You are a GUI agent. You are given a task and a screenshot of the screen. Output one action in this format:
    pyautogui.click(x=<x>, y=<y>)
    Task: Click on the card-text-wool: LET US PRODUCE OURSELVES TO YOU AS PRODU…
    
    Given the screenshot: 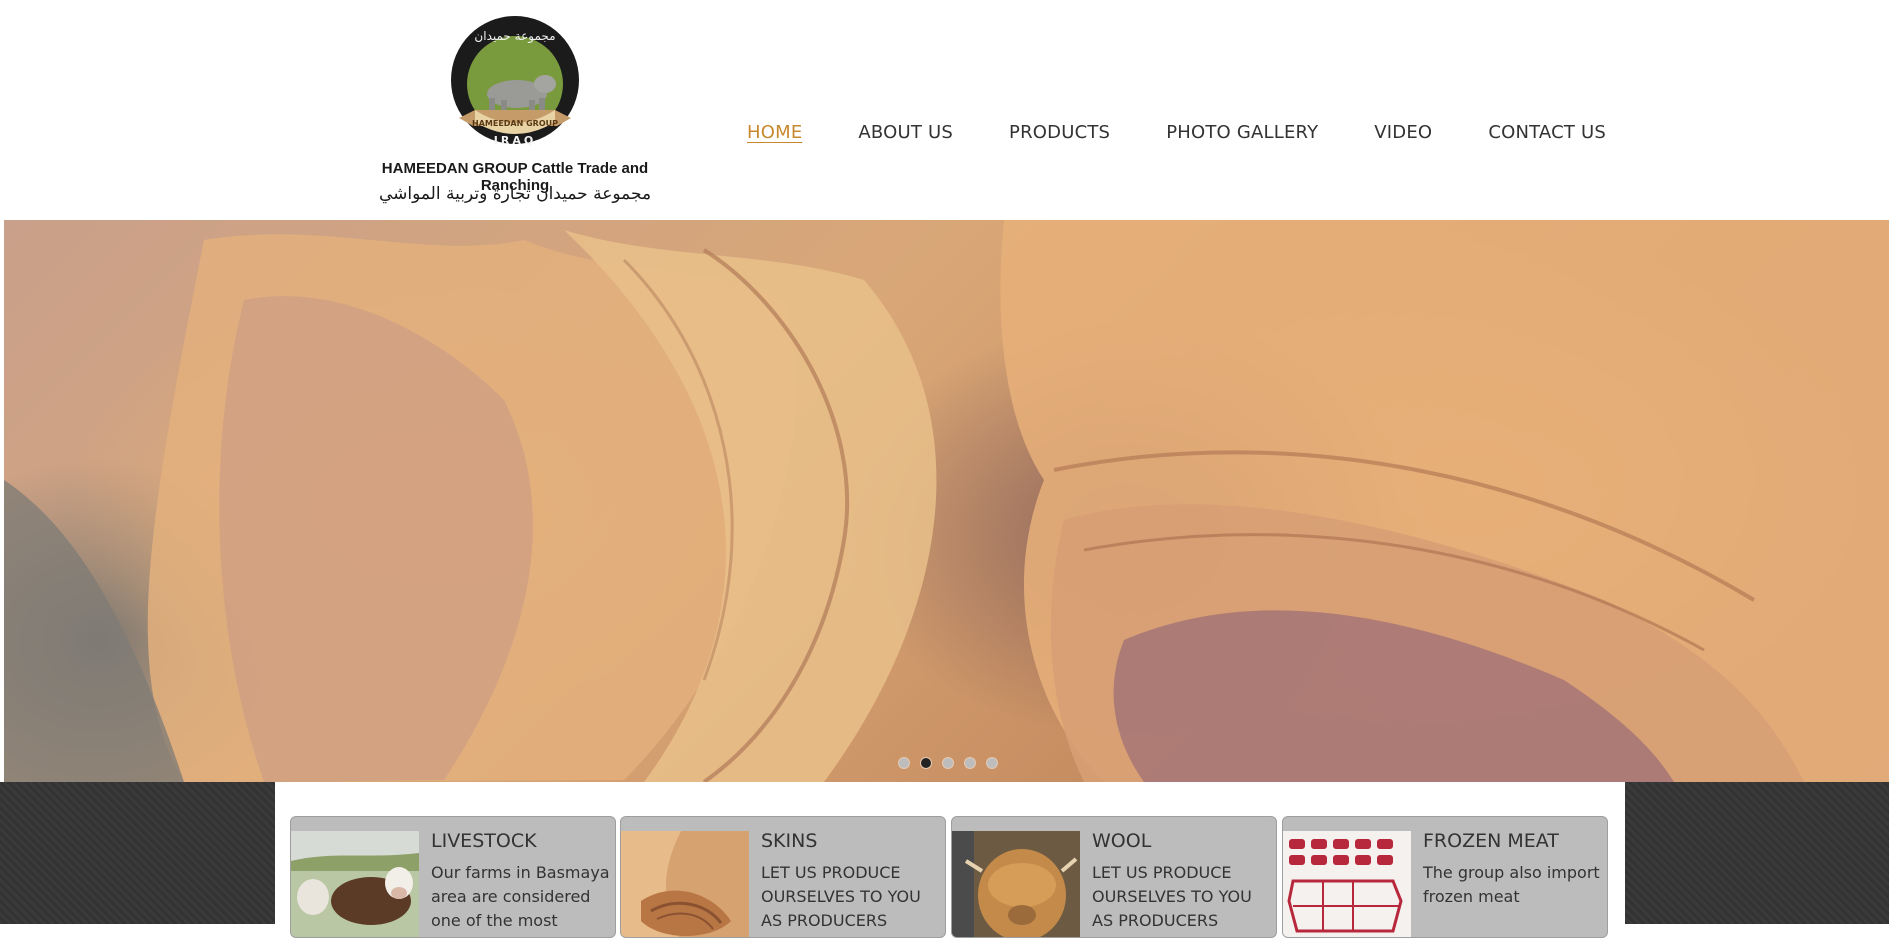 What is the action you would take?
    pyautogui.click(x=1172, y=896)
    